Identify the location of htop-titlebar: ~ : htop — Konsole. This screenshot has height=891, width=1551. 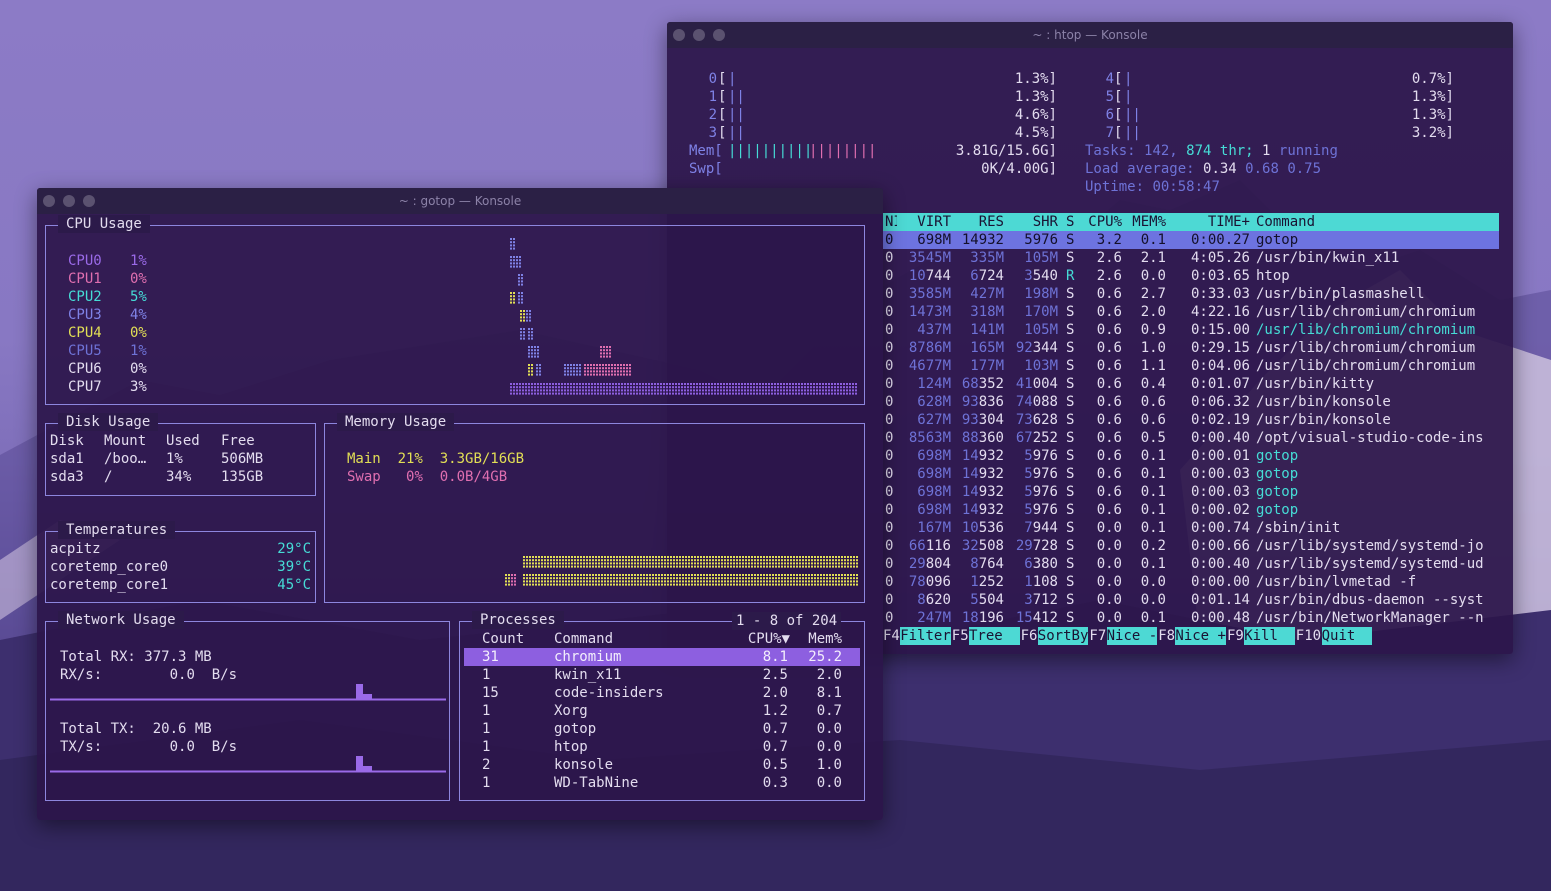
(1090, 35).